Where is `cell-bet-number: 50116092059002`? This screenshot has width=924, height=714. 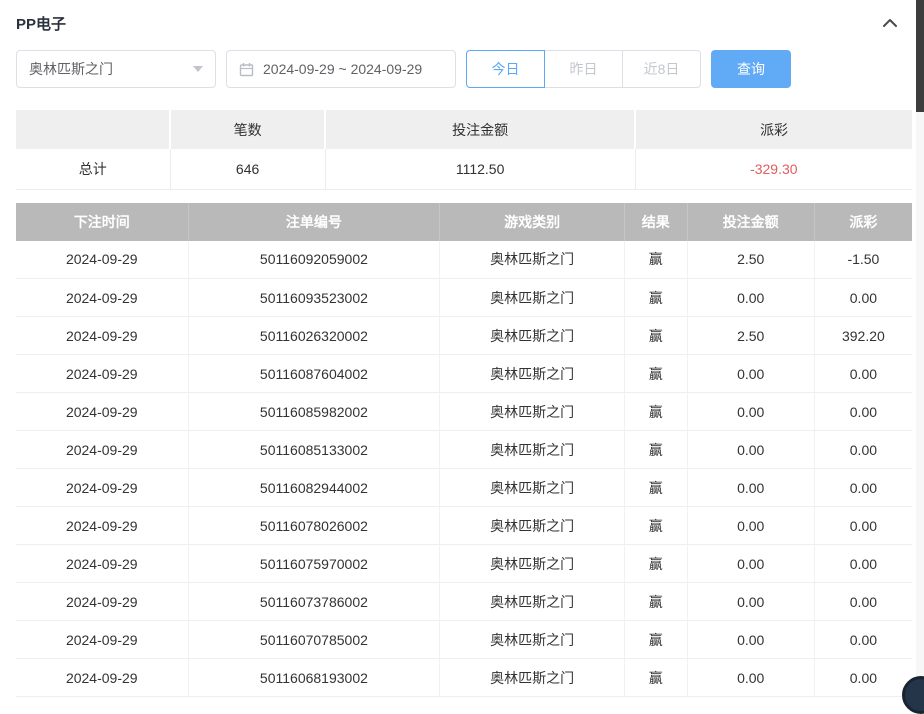 cell-bet-number: 50116092059002 is located at coordinates (314, 259).